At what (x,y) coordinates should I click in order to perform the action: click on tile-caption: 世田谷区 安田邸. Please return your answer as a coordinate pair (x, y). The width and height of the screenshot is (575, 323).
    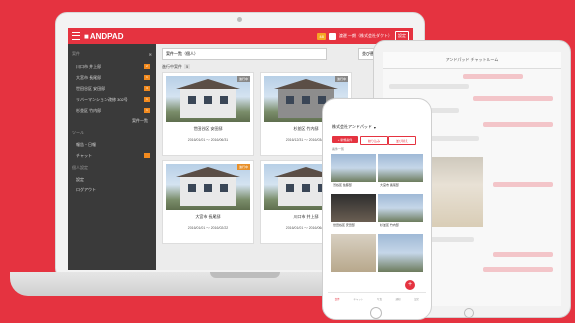
    Looking at the image, I should click on (344, 225).